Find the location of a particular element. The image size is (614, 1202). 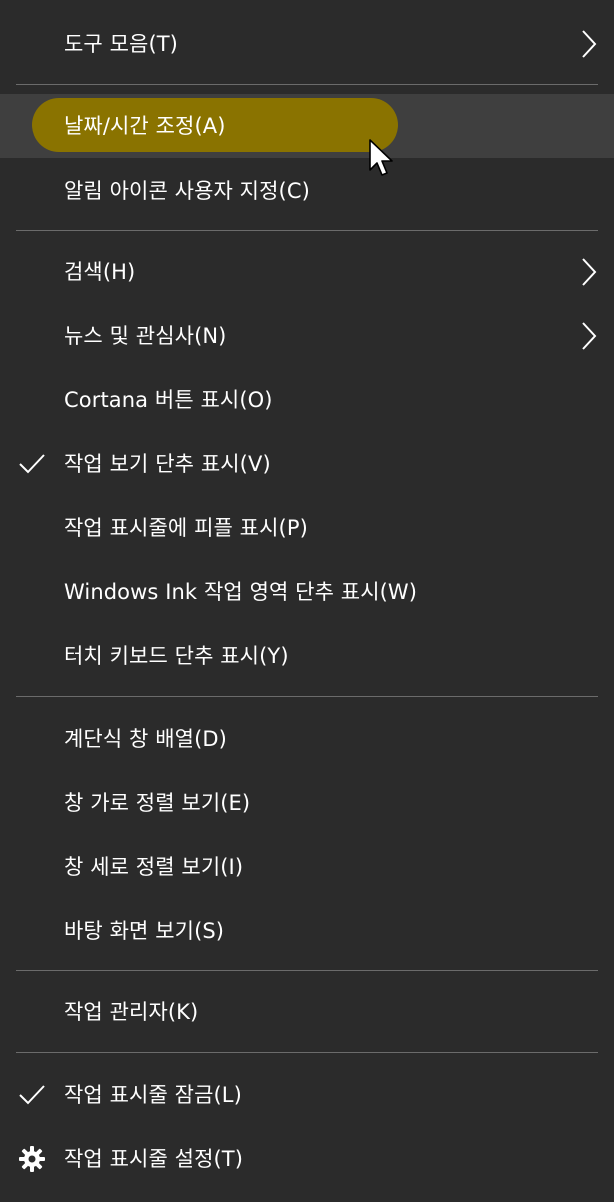

mouse-cursor-icon is located at coordinates (381, 157).